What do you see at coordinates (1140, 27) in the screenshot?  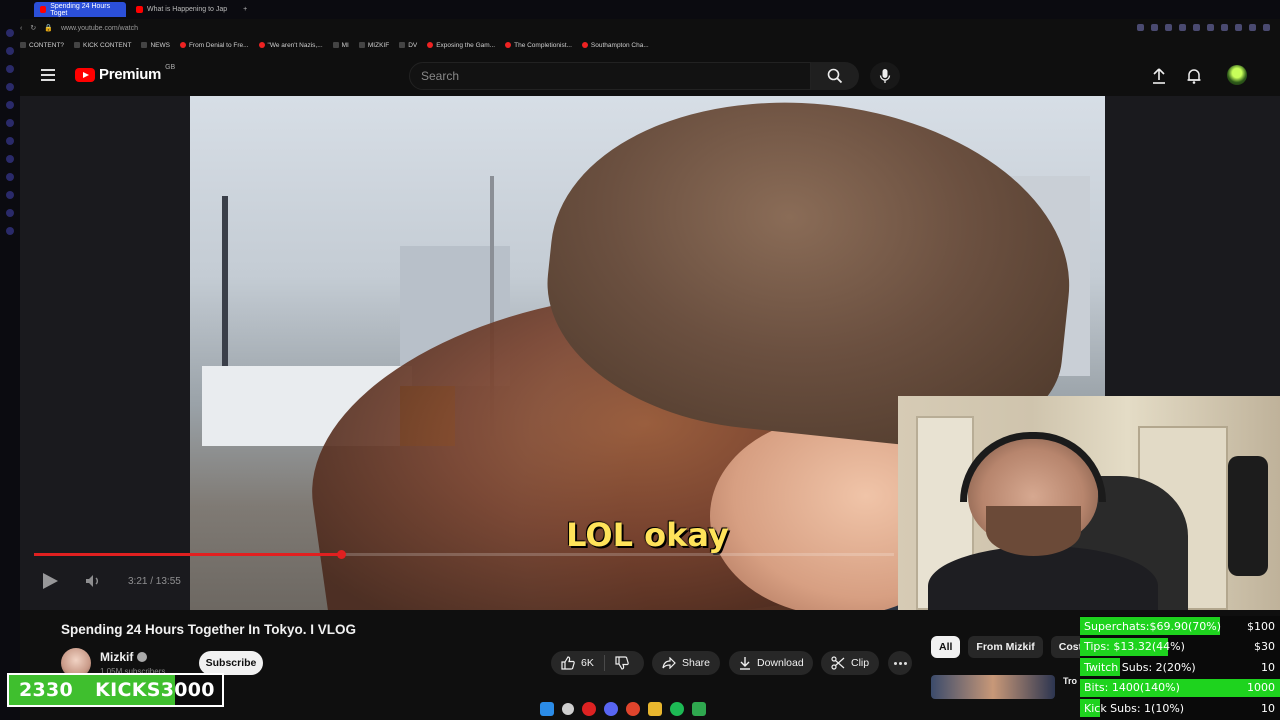 I see `zoom-icon` at bounding box center [1140, 27].